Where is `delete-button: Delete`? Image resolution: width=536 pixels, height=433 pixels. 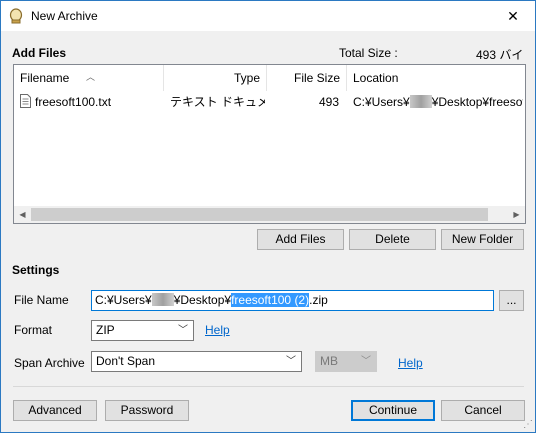
delete-button: Delete is located at coordinates (392, 239).